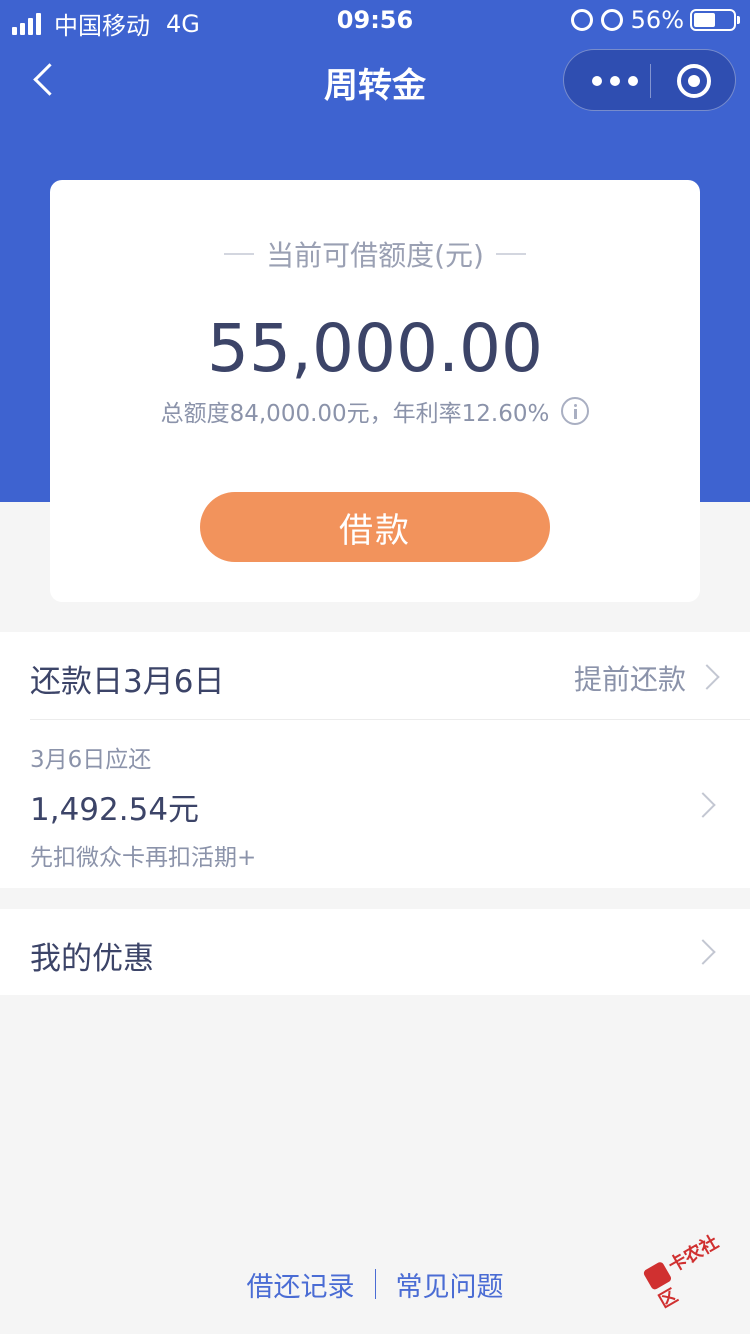 The width and height of the screenshot is (750, 1334). What do you see at coordinates (695, 1271) in the screenshot?
I see `watermark-logo: 卡农社区` at bounding box center [695, 1271].